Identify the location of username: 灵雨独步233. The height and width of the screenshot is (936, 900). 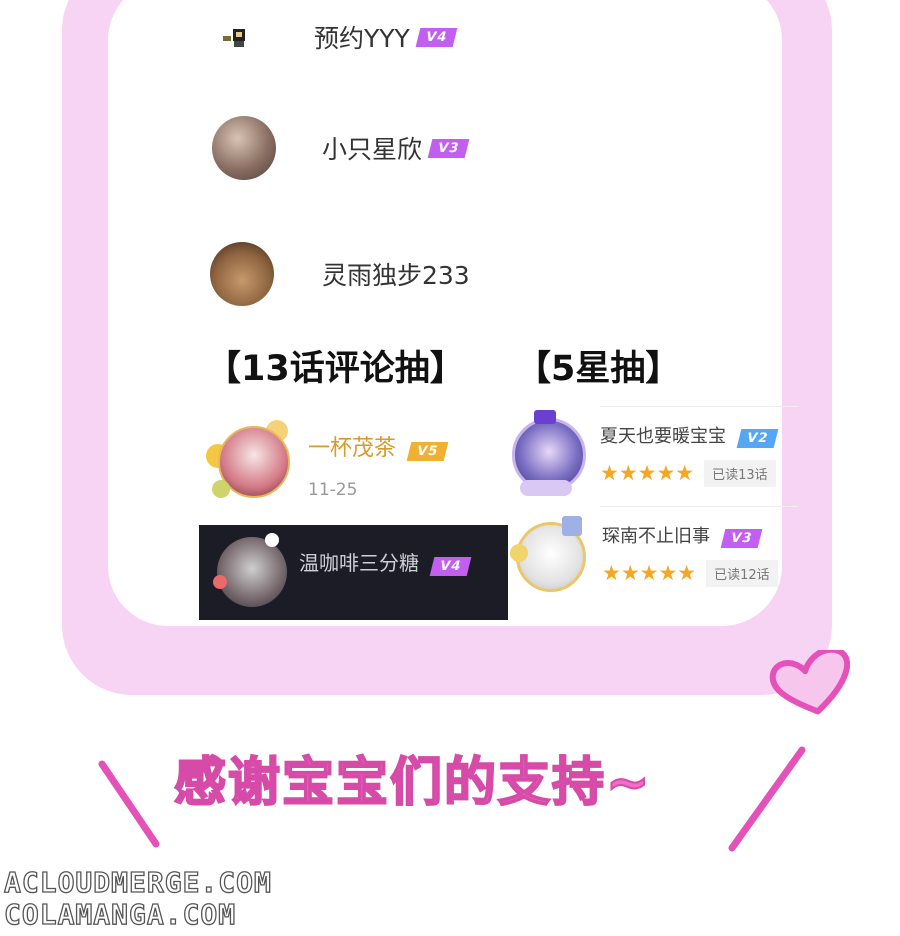
(396, 275).